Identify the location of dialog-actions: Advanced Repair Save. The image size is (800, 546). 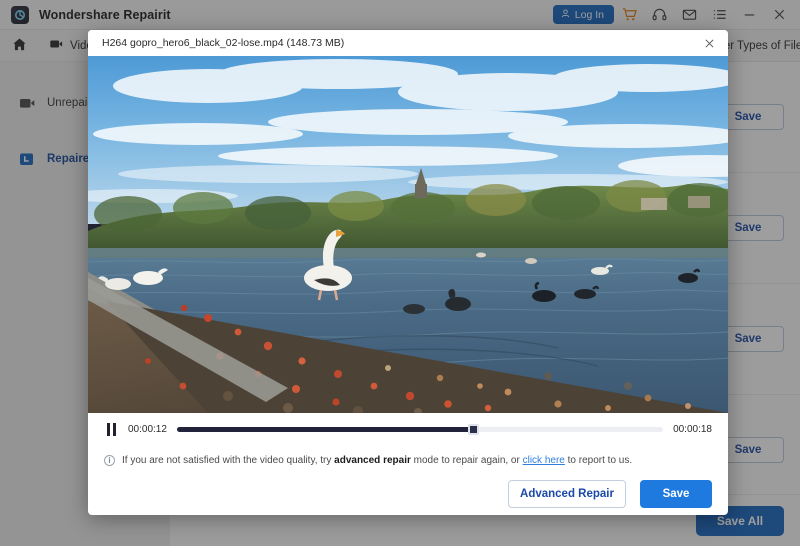
(408, 487).